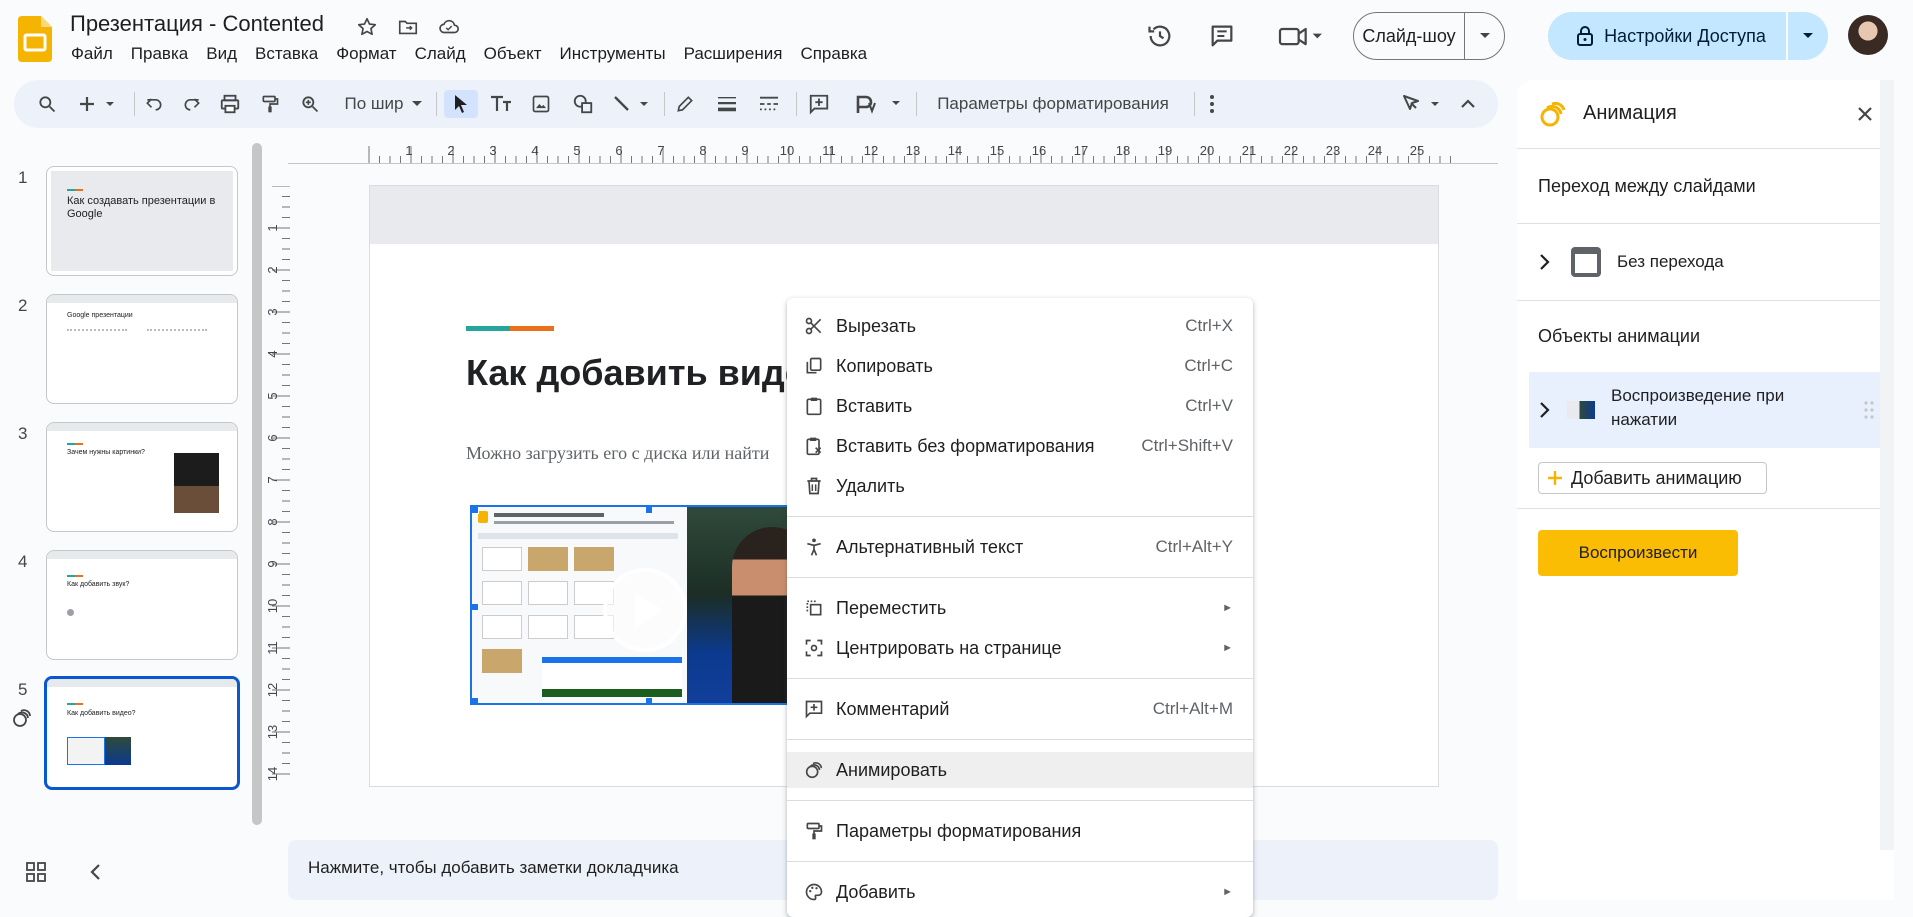 The image size is (1913, 917). I want to click on menu-help: Справка, so click(833, 54).